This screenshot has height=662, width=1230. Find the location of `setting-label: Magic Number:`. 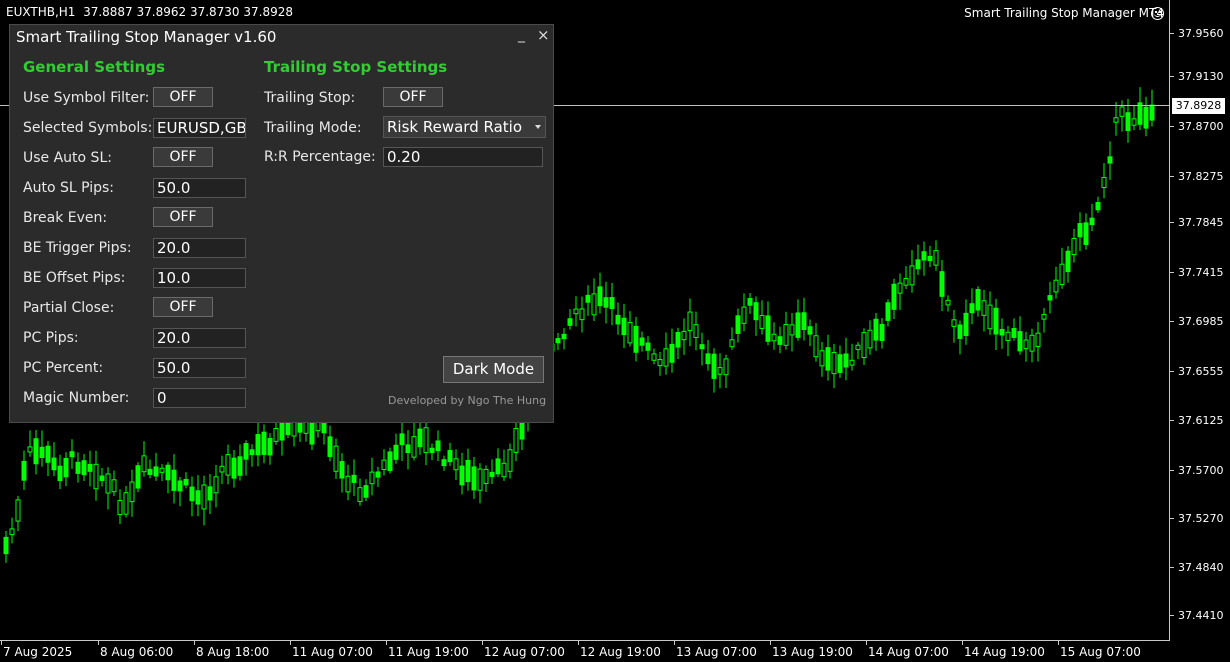

setting-label: Magic Number: is located at coordinates (76, 398).